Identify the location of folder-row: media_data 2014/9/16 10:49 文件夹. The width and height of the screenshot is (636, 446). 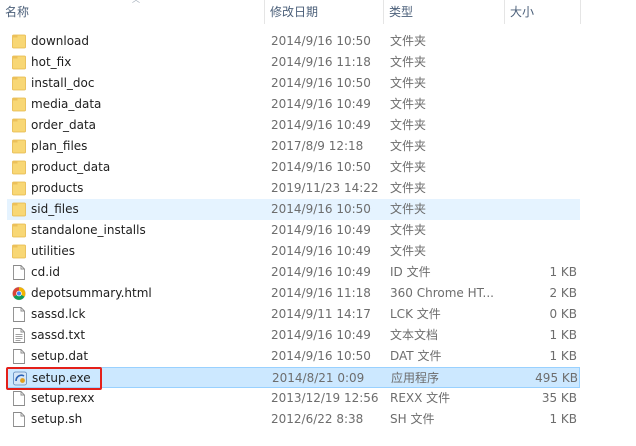
(293, 104).